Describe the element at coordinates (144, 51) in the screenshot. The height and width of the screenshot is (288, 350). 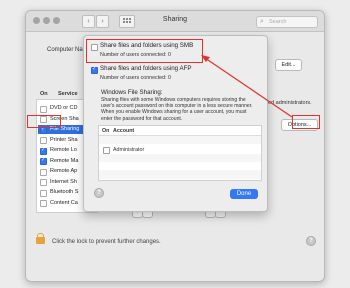
I see `smb-highlight-box` at that location.